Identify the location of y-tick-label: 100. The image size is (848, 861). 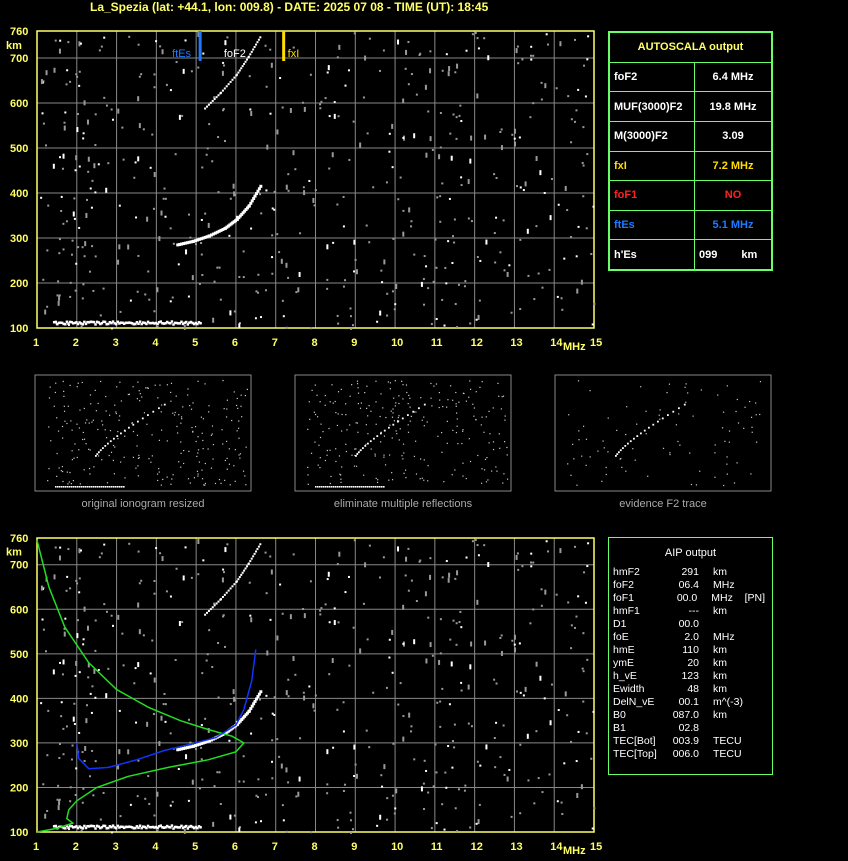
(19, 833).